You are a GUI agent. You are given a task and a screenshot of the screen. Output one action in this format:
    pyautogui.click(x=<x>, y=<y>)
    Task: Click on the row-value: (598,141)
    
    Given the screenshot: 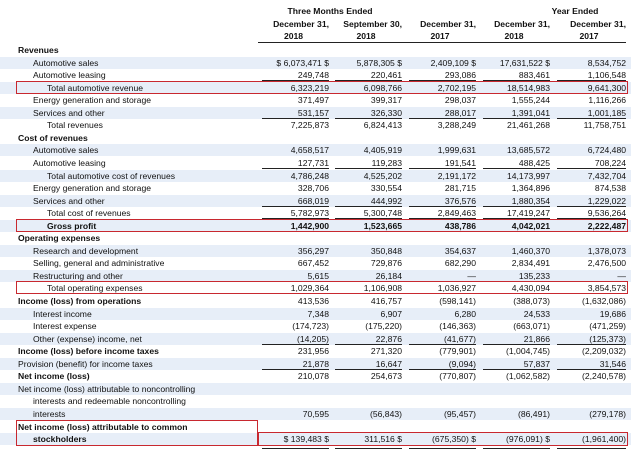 What is the action you would take?
    pyautogui.click(x=457, y=301)
    